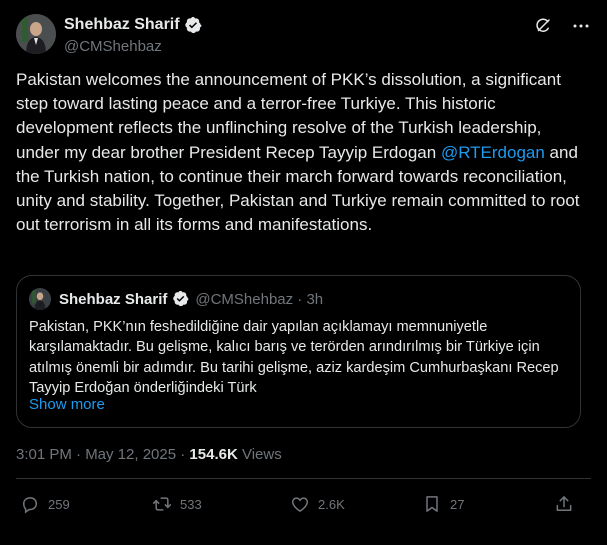  Describe the element at coordinates (213, 454) in the screenshot. I see `views-count: 154.6K` at that location.